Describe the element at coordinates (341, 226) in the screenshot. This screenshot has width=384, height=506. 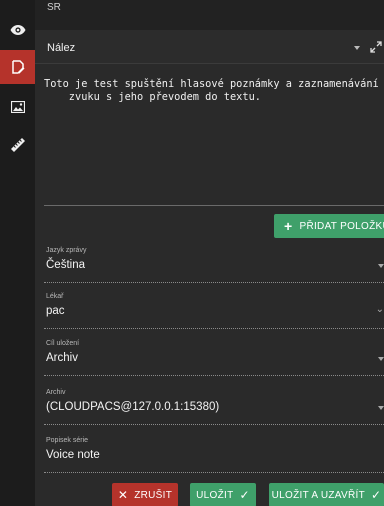
I see `add-item-label: PŘIDAT POLOŽKU` at that location.